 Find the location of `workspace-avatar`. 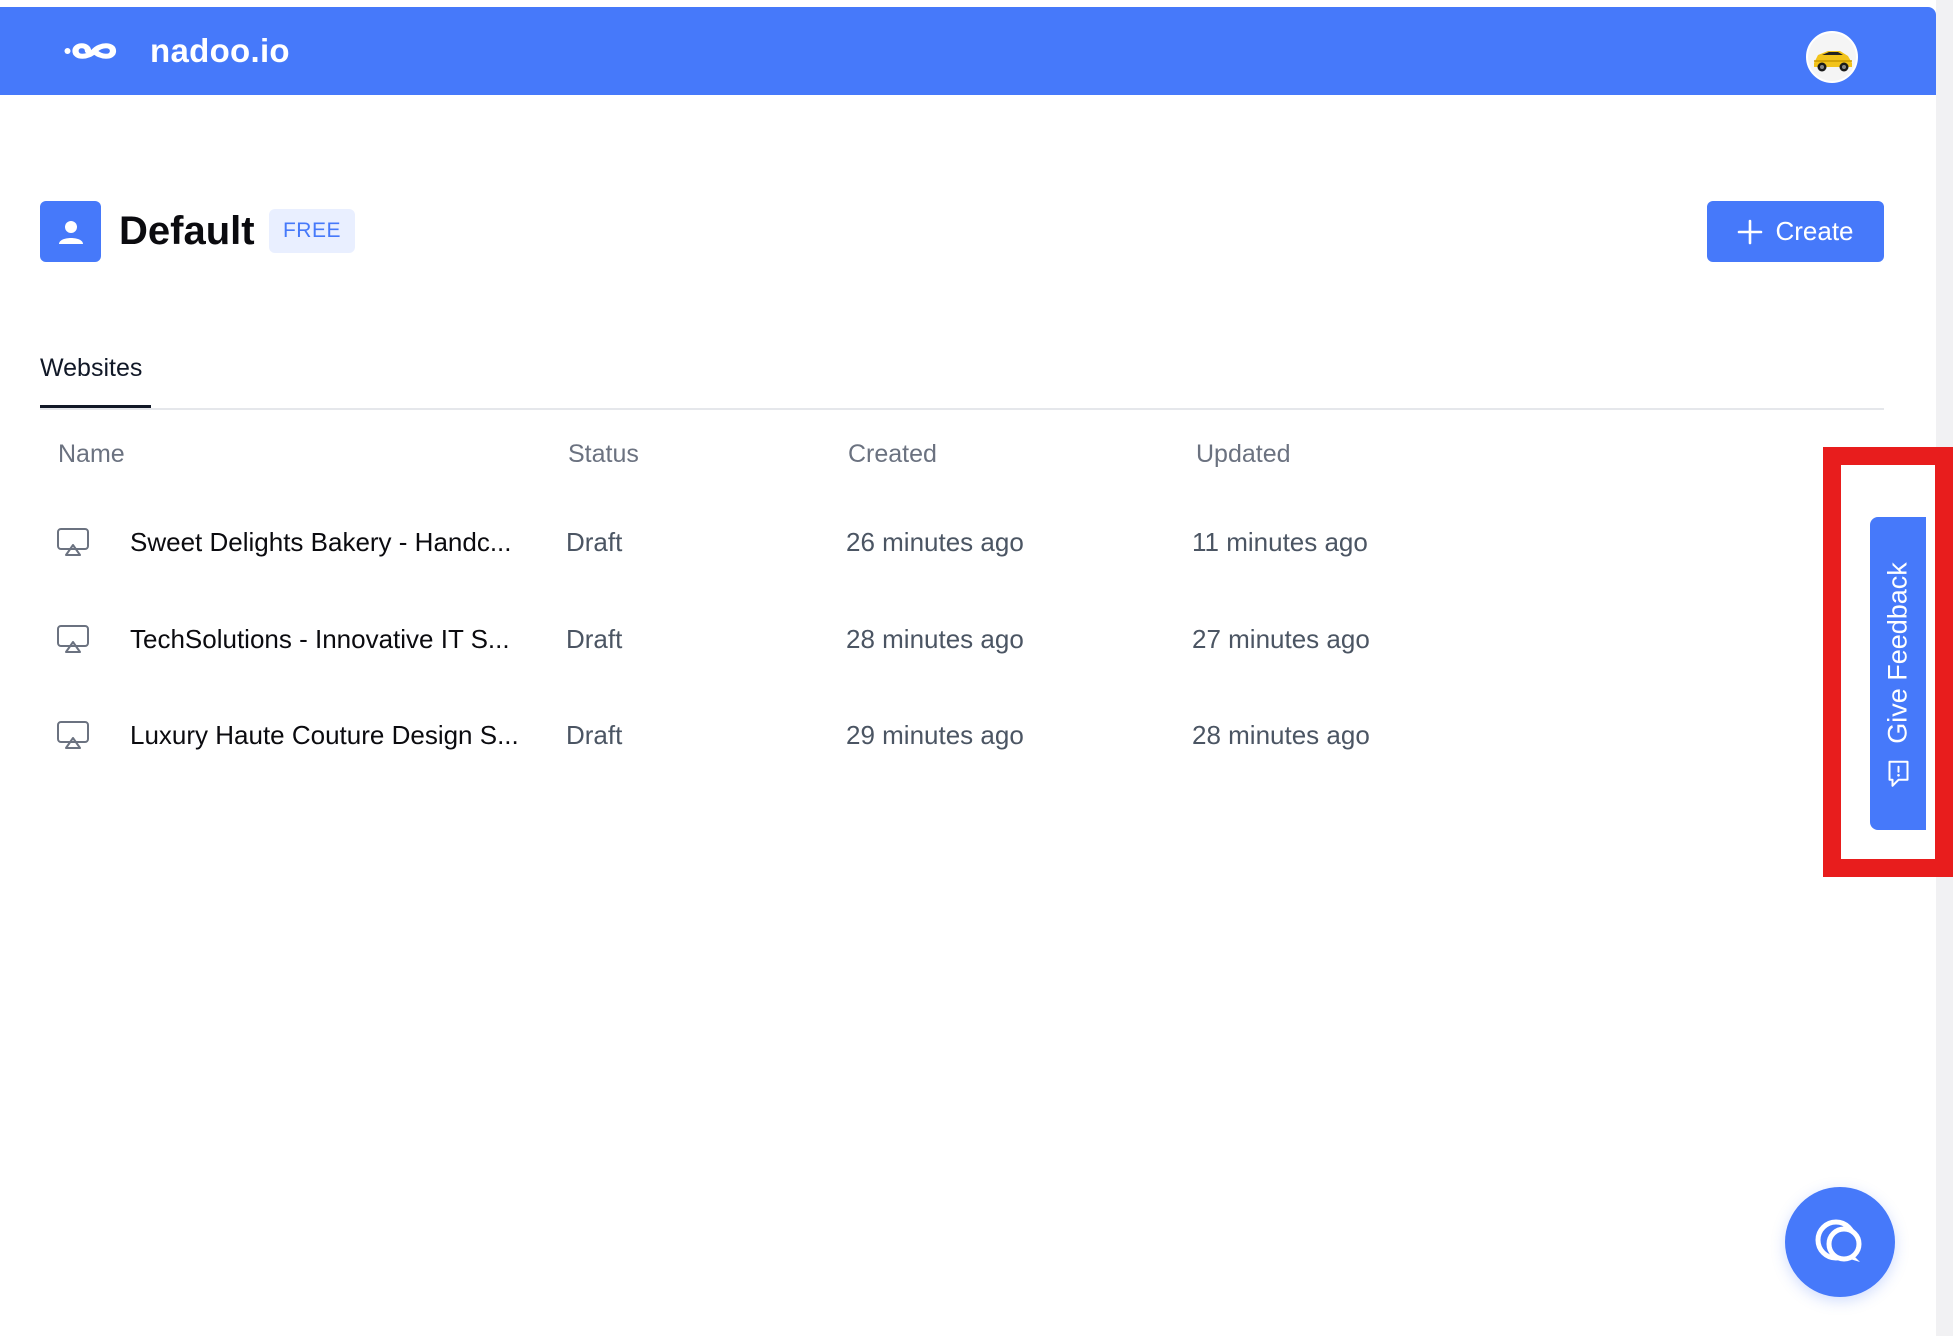

workspace-avatar is located at coordinates (70, 231).